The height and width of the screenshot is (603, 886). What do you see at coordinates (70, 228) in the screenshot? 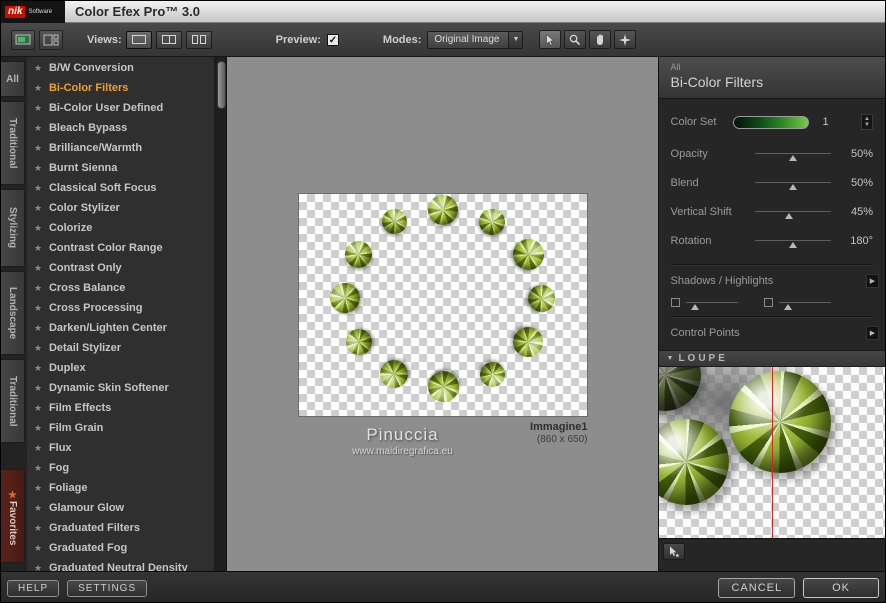
I see `filter-item-label: Colorize` at bounding box center [70, 228].